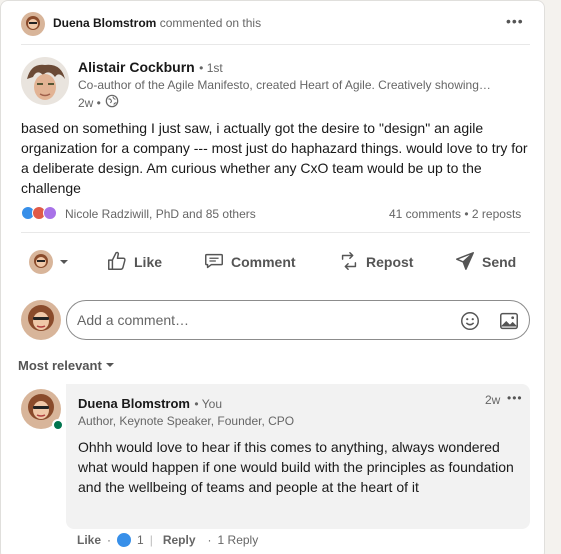  Describe the element at coordinates (515, 398) in the screenshot. I see `comment-overflow-menu-button: •••` at that location.